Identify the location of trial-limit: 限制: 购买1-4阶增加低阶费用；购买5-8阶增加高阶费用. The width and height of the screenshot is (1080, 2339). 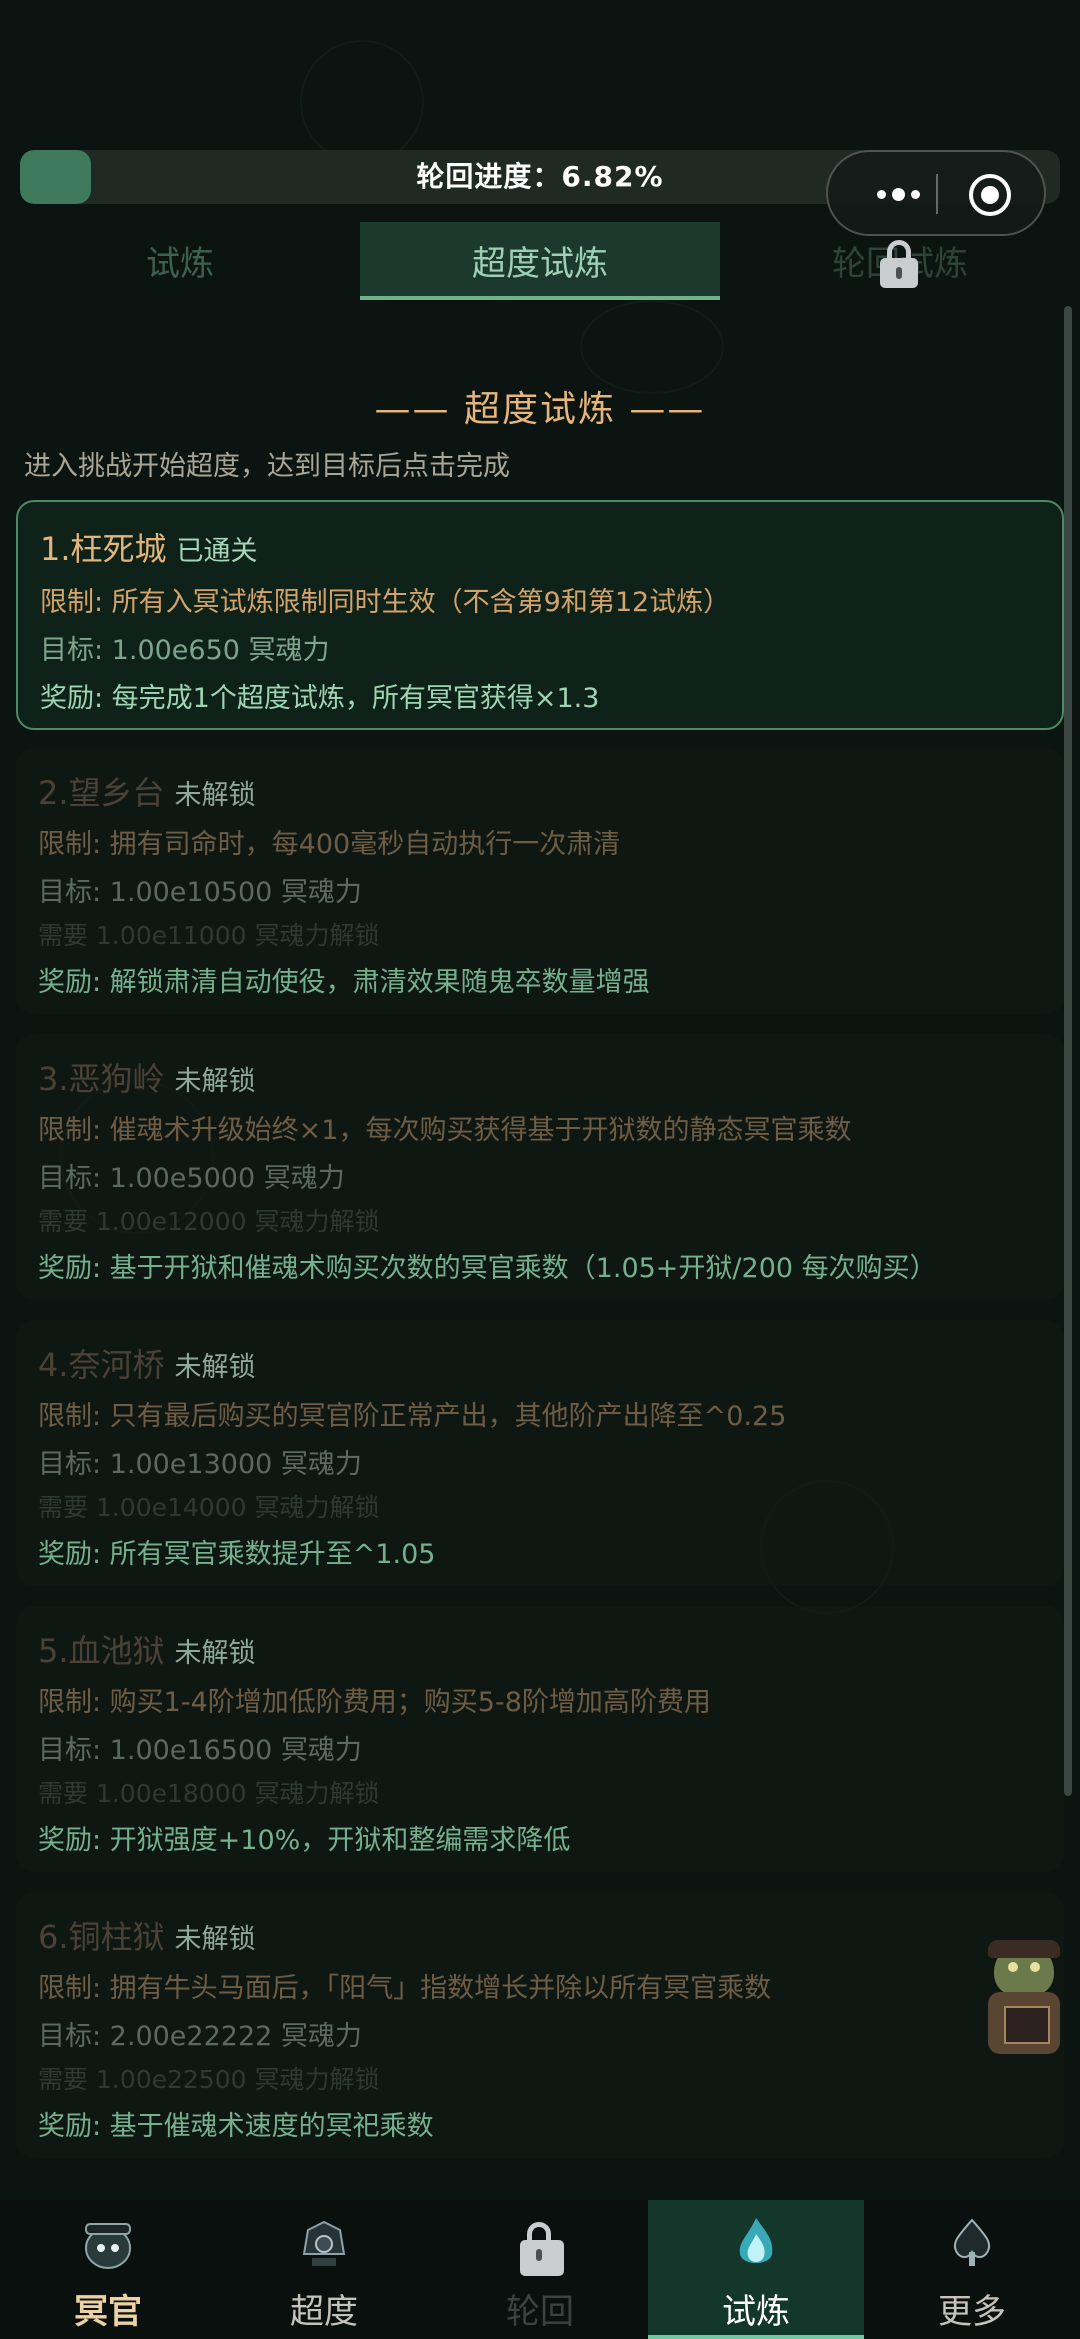
(374, 1702).